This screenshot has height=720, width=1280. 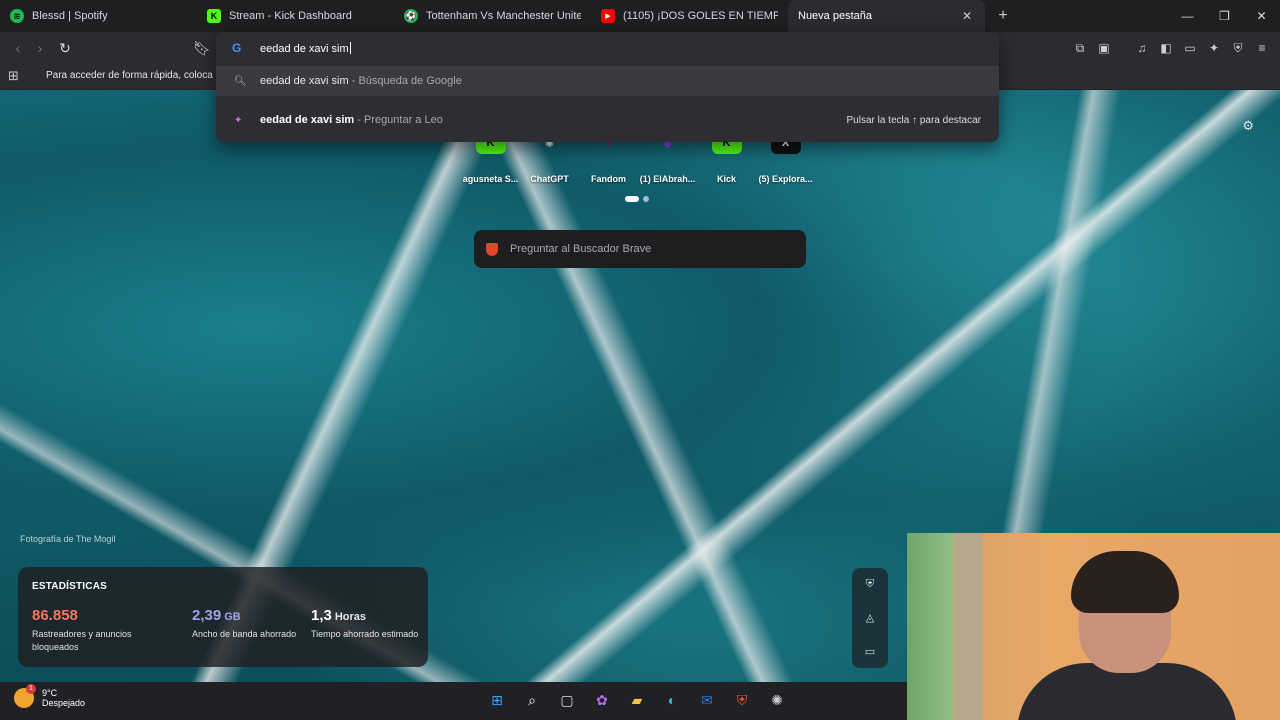 What do you see at coordinates (835, 16) in the screenshot?
I see `tab-title: Nueva pestaña` at bounding box center [835, 16].